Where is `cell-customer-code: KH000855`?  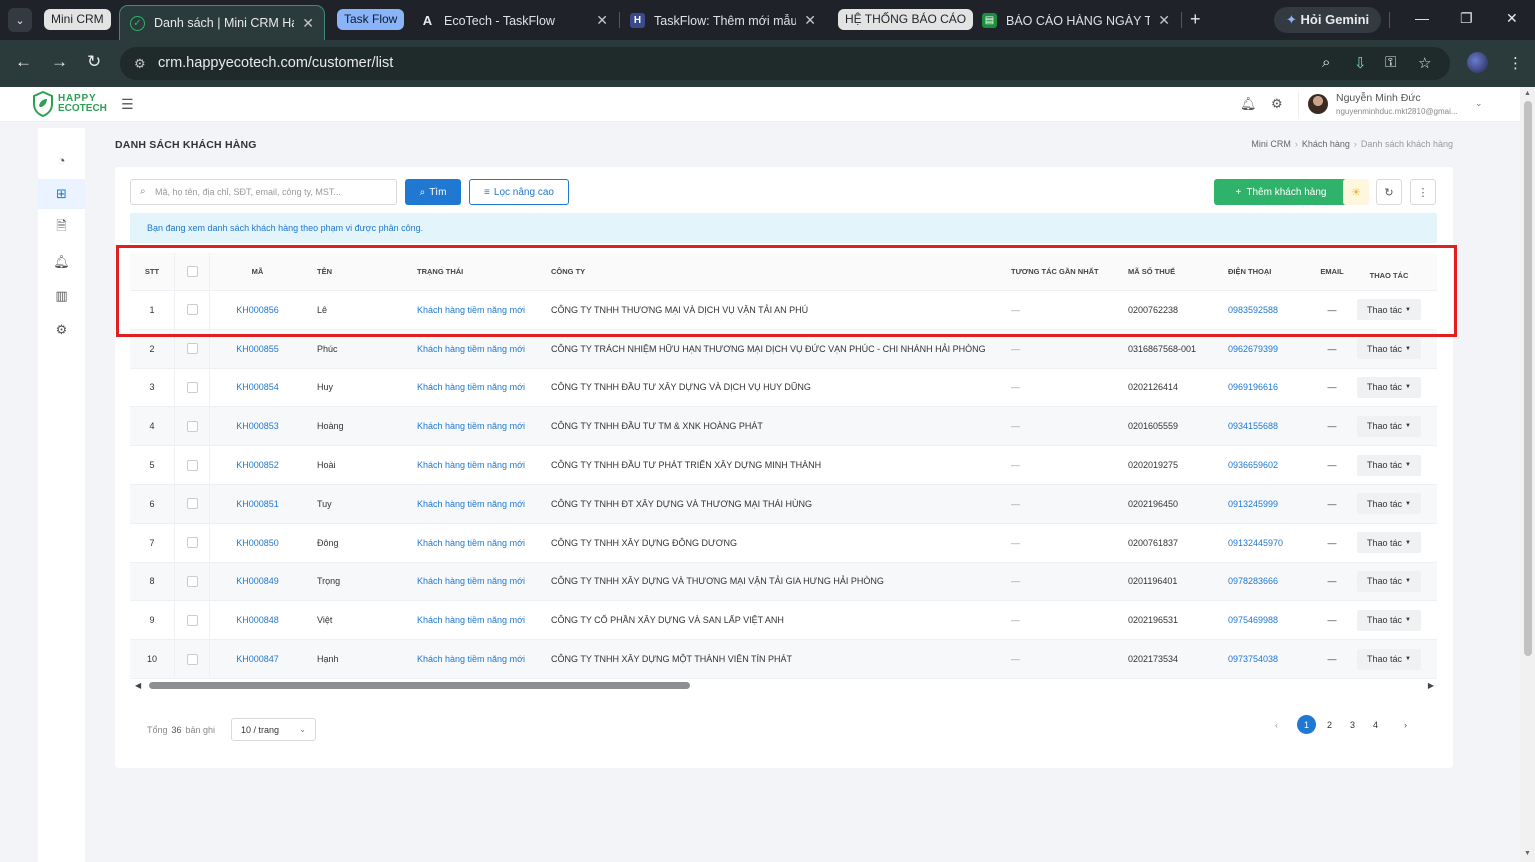 cell-customer-code: KH000855 is located at coordinates (257, 349).